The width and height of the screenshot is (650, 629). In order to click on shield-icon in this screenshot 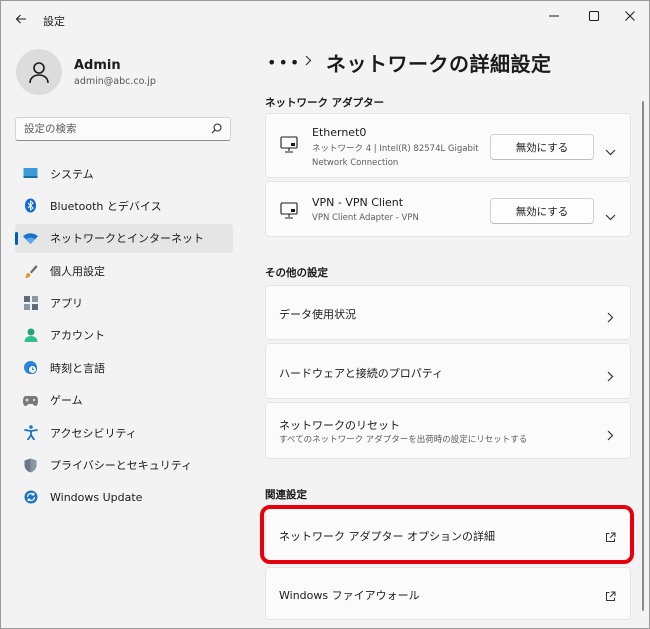, I will do `click(30, 465)`.